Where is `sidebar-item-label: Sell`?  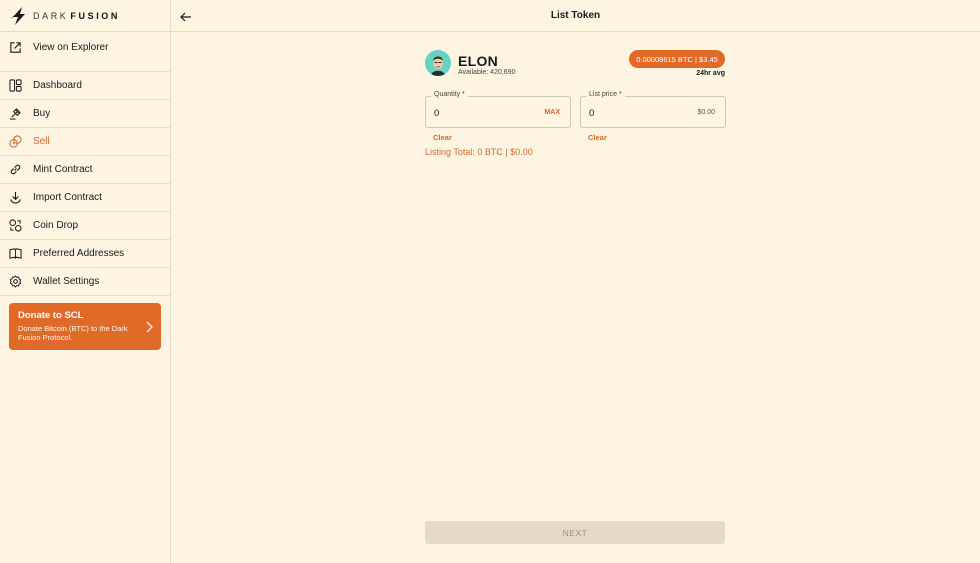
sidebar-item-label: Sell is located at coordinates (41, 141).